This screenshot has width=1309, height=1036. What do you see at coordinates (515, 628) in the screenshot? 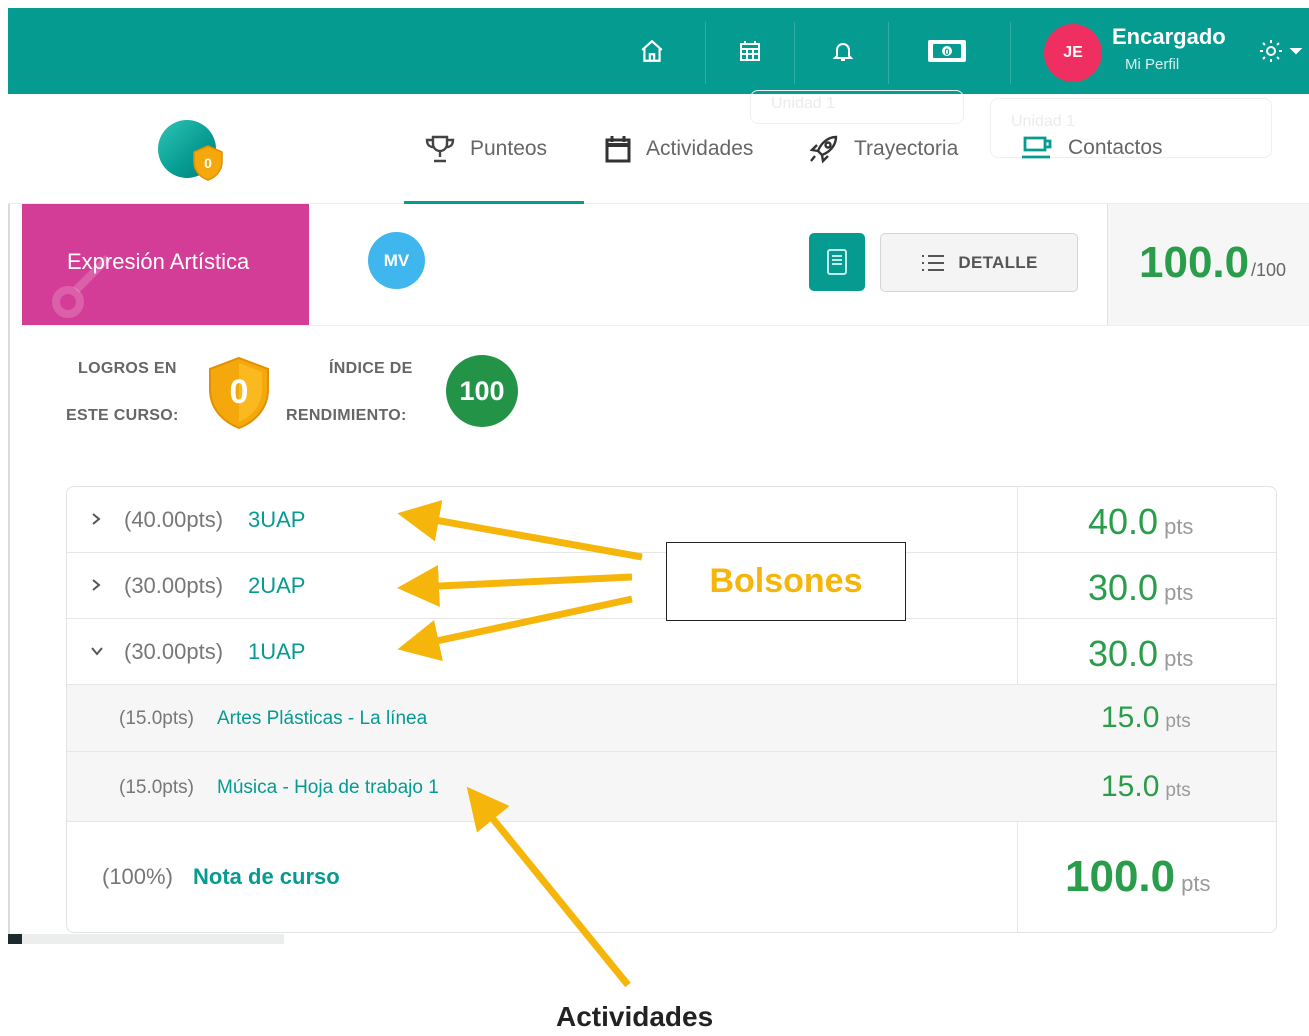
I see `arrow-1uap` at bounding box center [515, 628].